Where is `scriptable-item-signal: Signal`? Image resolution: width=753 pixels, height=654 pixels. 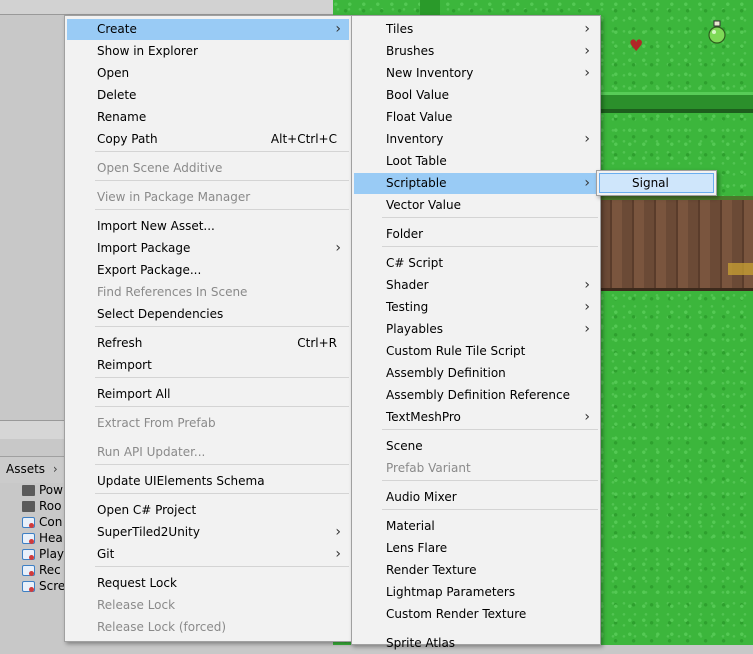 scriptable-item-signal: Signal is located at coordinates (656, 183).